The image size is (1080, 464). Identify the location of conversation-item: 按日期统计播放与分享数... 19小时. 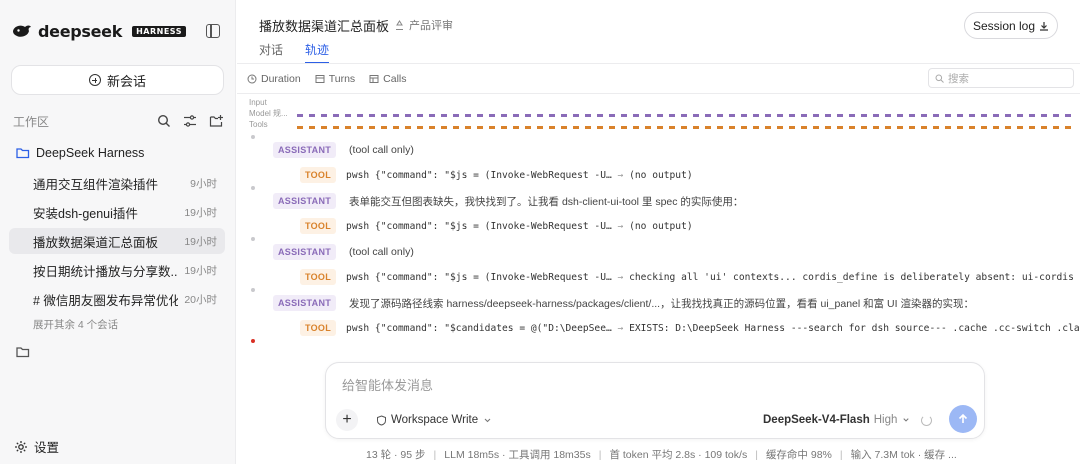
(117, 270).